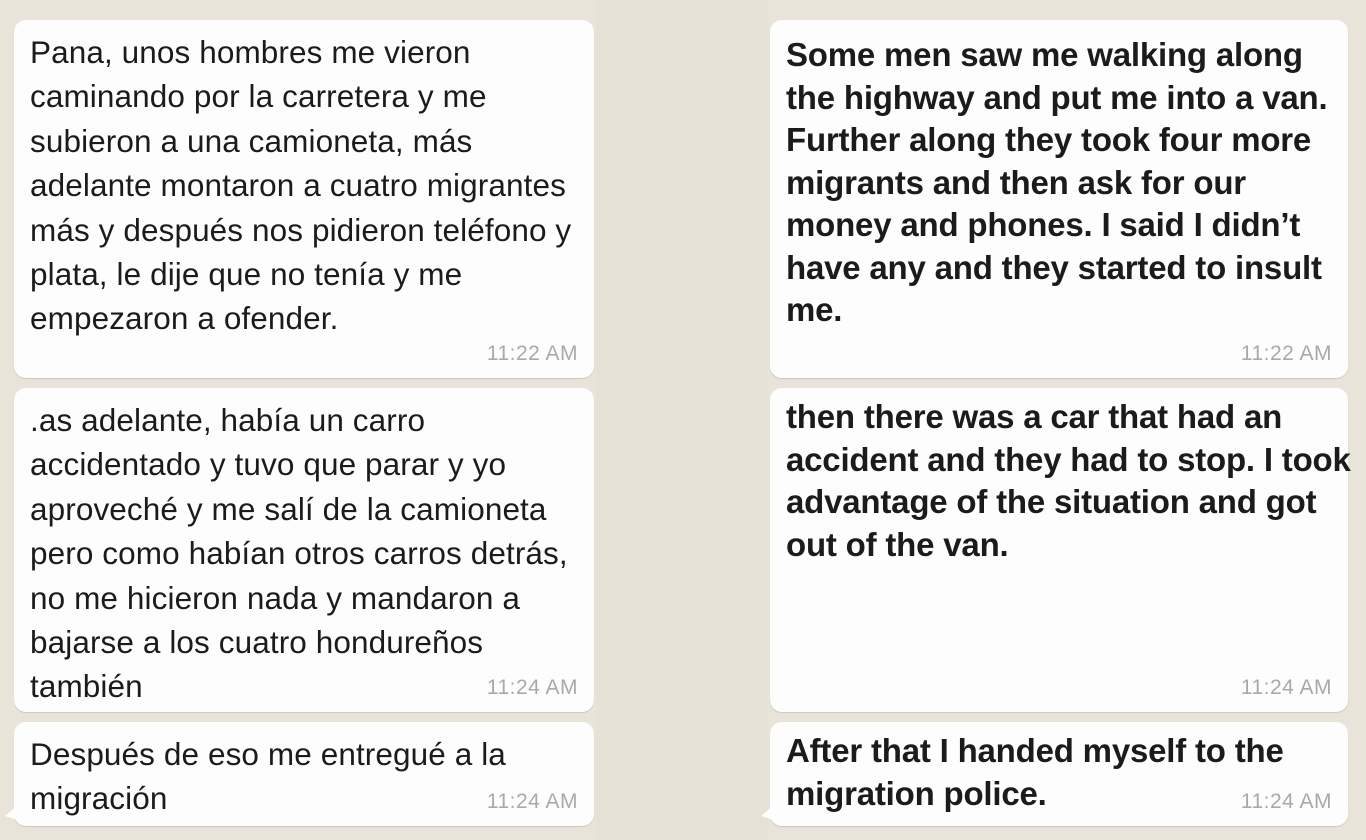 The width and height of the screenshot is (1366, 840). Describe the element at coordinates (682, 420) in the screenshot. I see `panel-divider` at that location.